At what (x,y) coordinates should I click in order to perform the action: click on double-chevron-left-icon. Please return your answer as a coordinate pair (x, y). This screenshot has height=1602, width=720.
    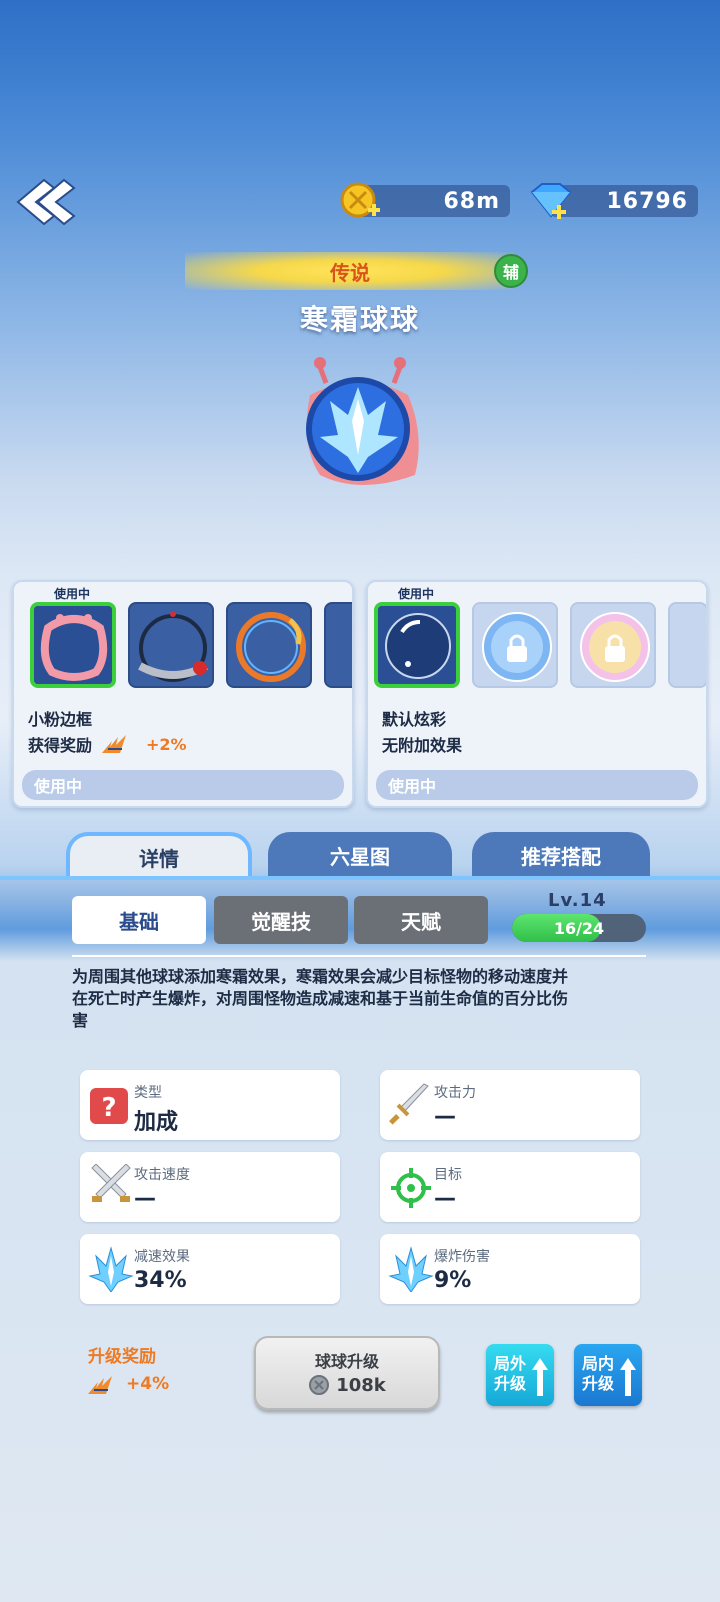
    Looking at the image, I should click on (46, 202).